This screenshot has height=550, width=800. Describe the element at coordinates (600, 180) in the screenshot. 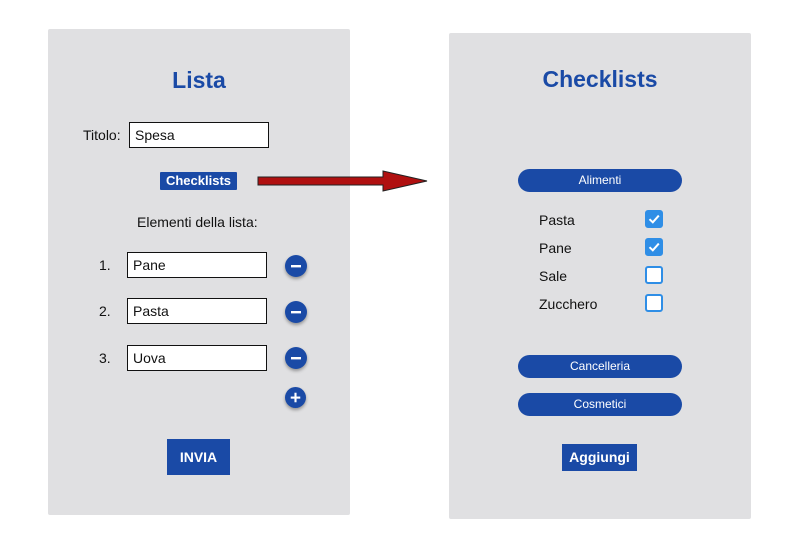

I see `category-alimenti-button: Alimenti` at that location.